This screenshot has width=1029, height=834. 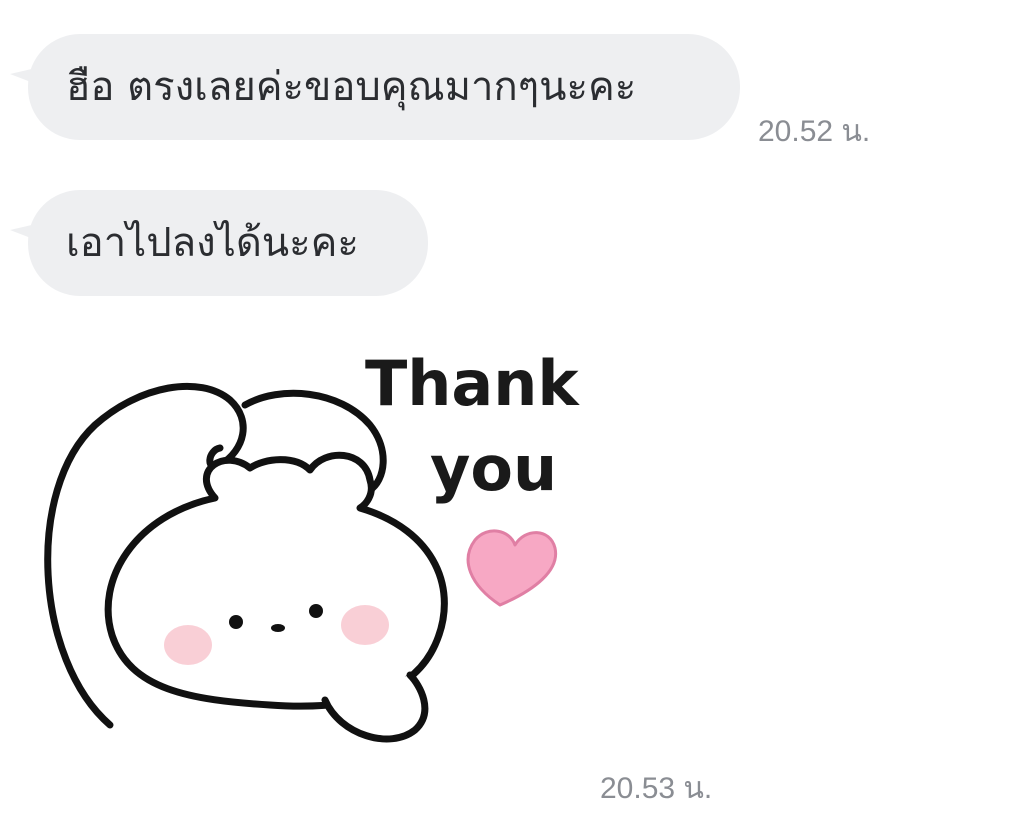 I want to click on left-eye, so click(x=236, y=622).